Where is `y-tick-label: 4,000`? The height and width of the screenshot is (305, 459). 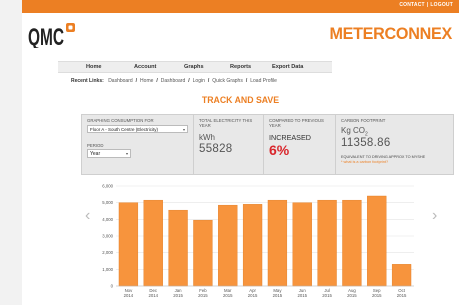
y-tick-label: 4,000 is located at coordinates (107, 219).